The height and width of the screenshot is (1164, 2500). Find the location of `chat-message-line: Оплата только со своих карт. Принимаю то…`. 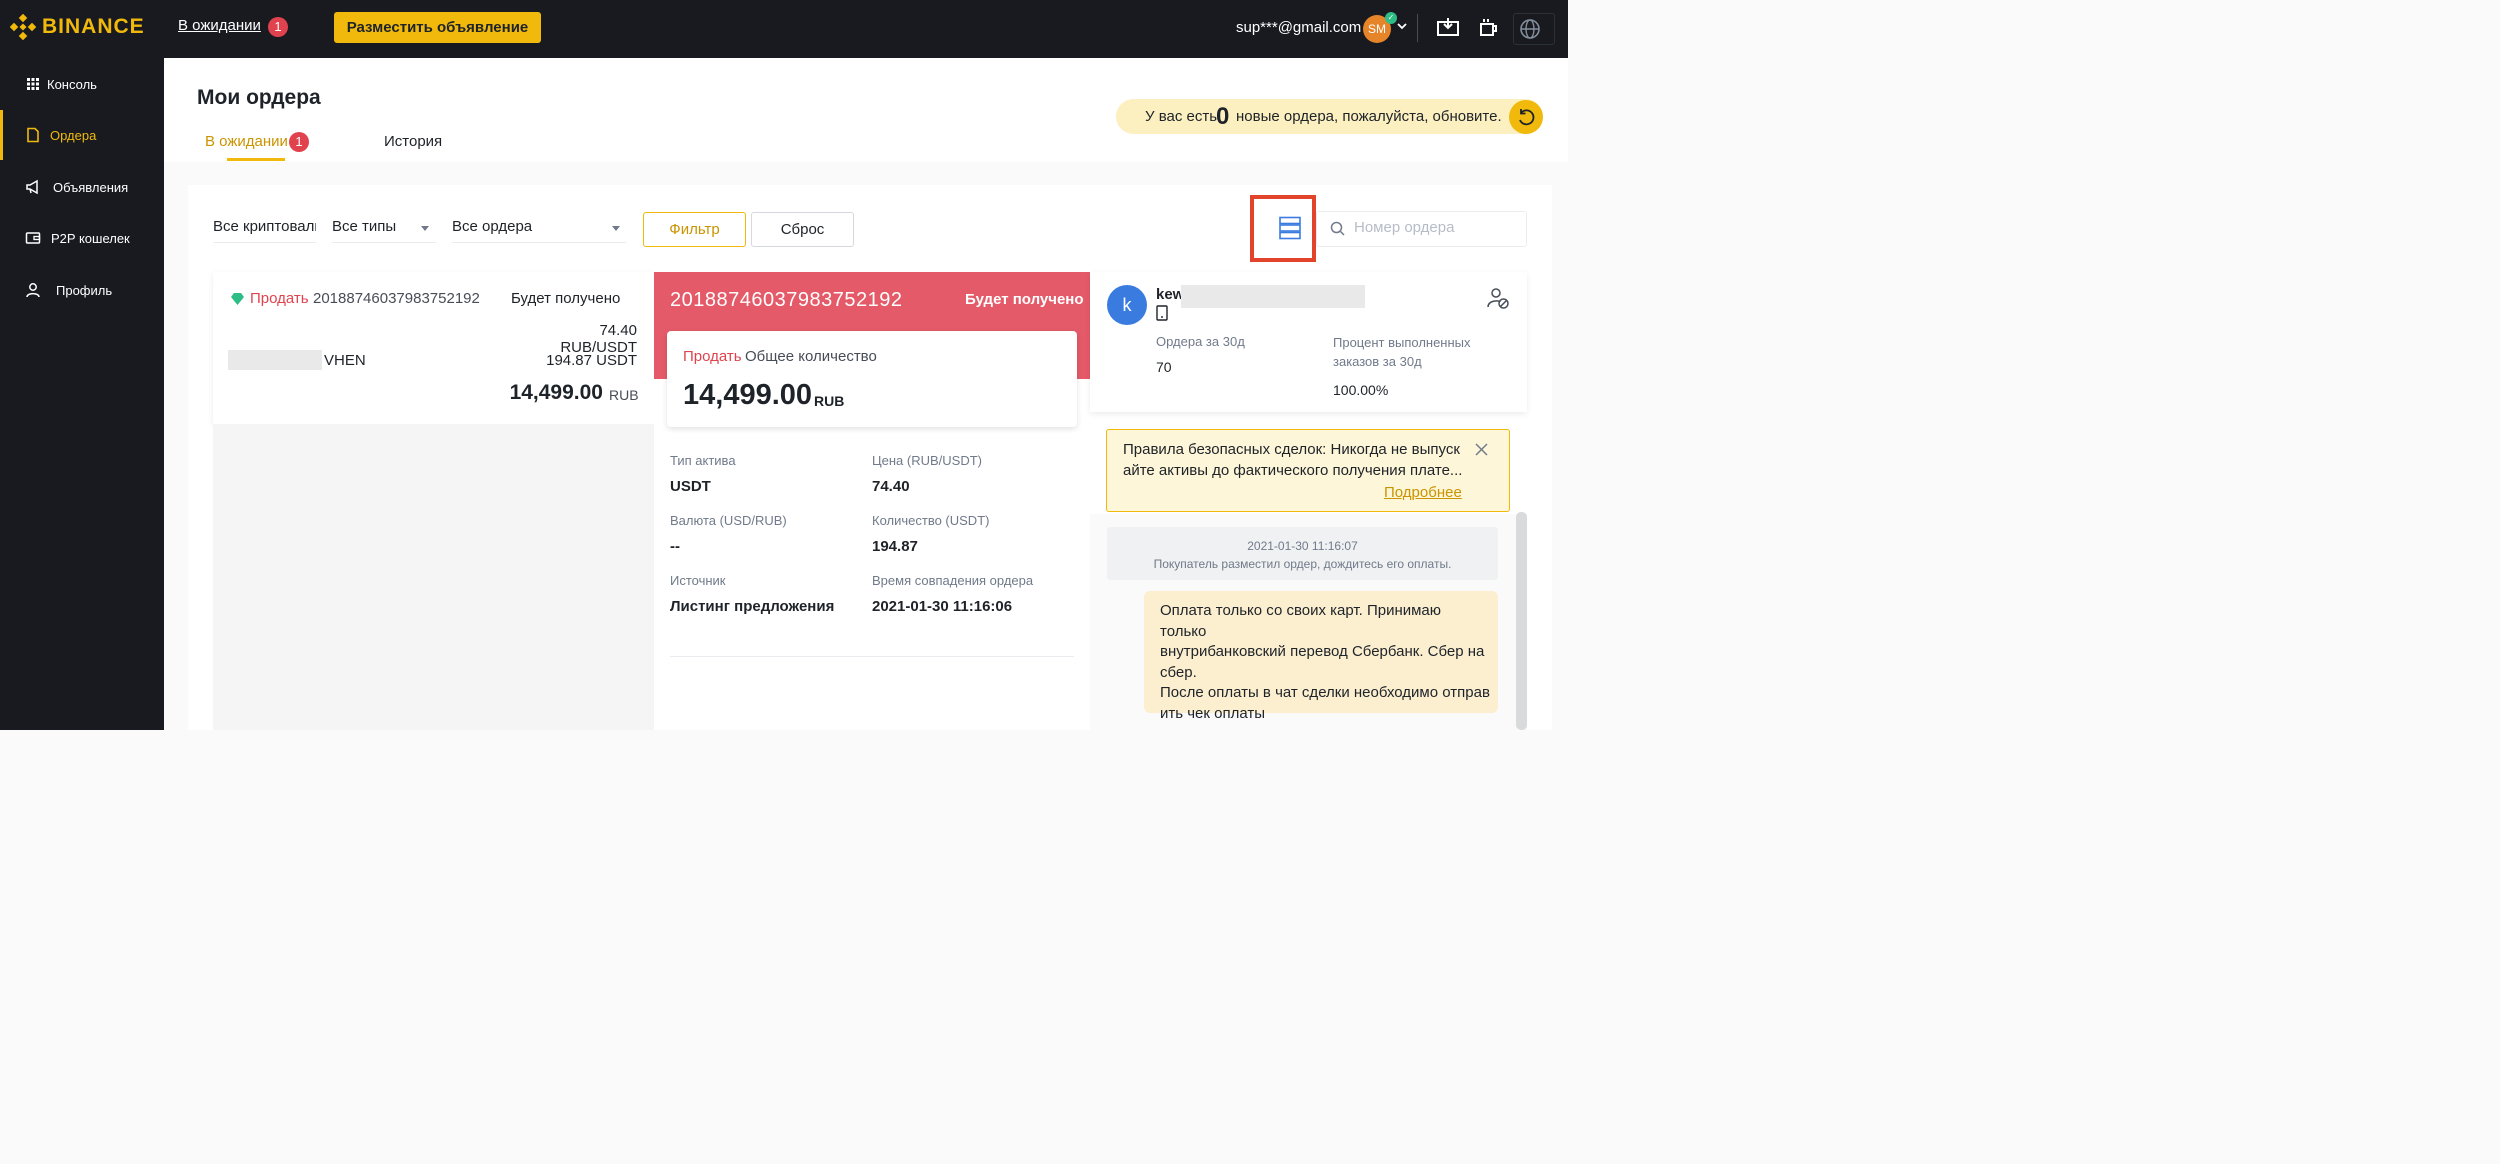

chat-message-line: Оплата только со своих карт. Принимаю то… is located at coordinates (1301, 621).